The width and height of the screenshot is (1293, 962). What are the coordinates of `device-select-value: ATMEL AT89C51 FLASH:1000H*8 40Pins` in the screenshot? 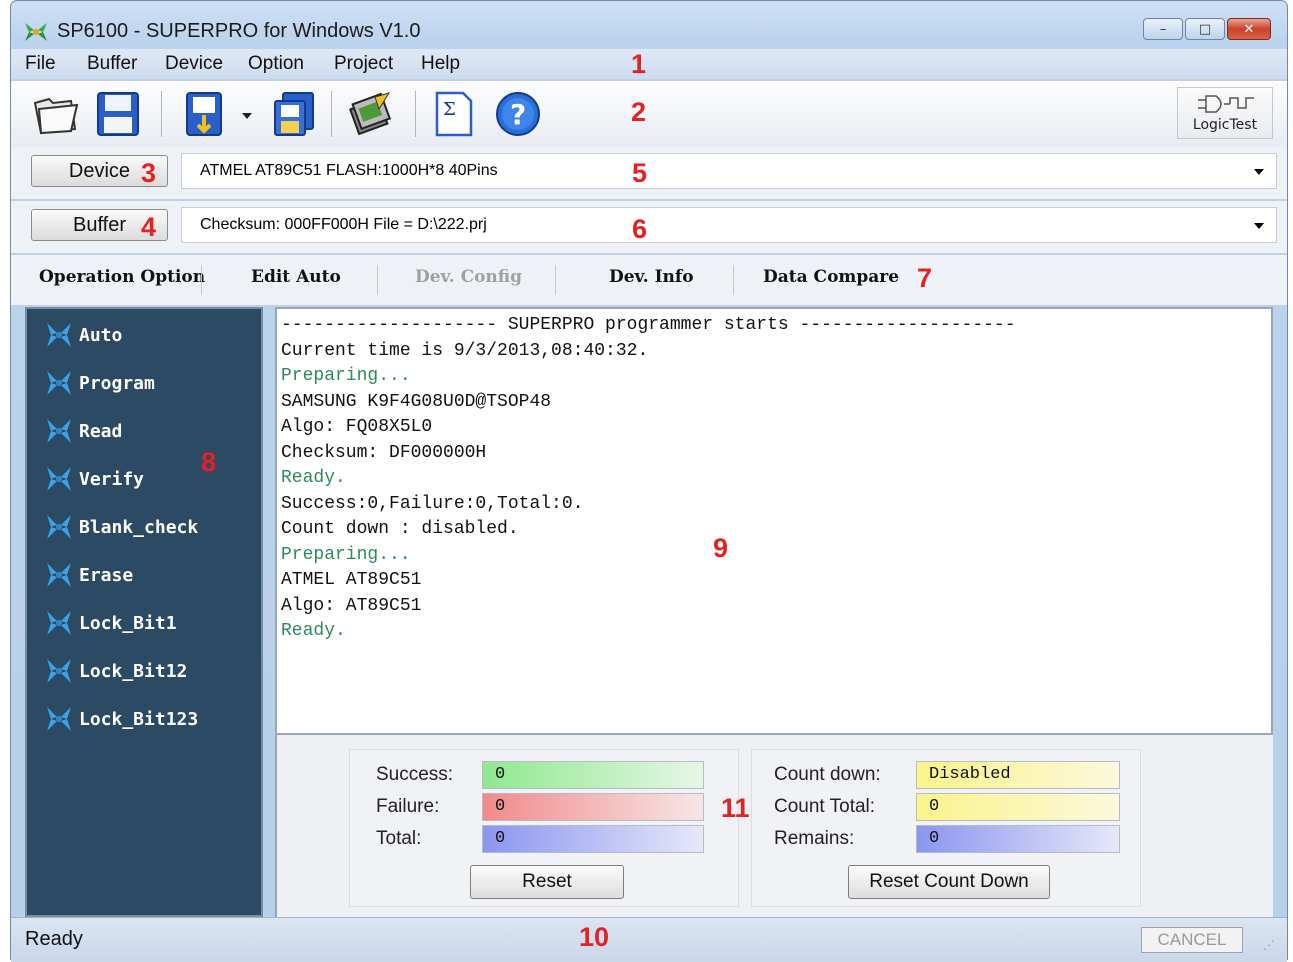 It's located at (349, 170).